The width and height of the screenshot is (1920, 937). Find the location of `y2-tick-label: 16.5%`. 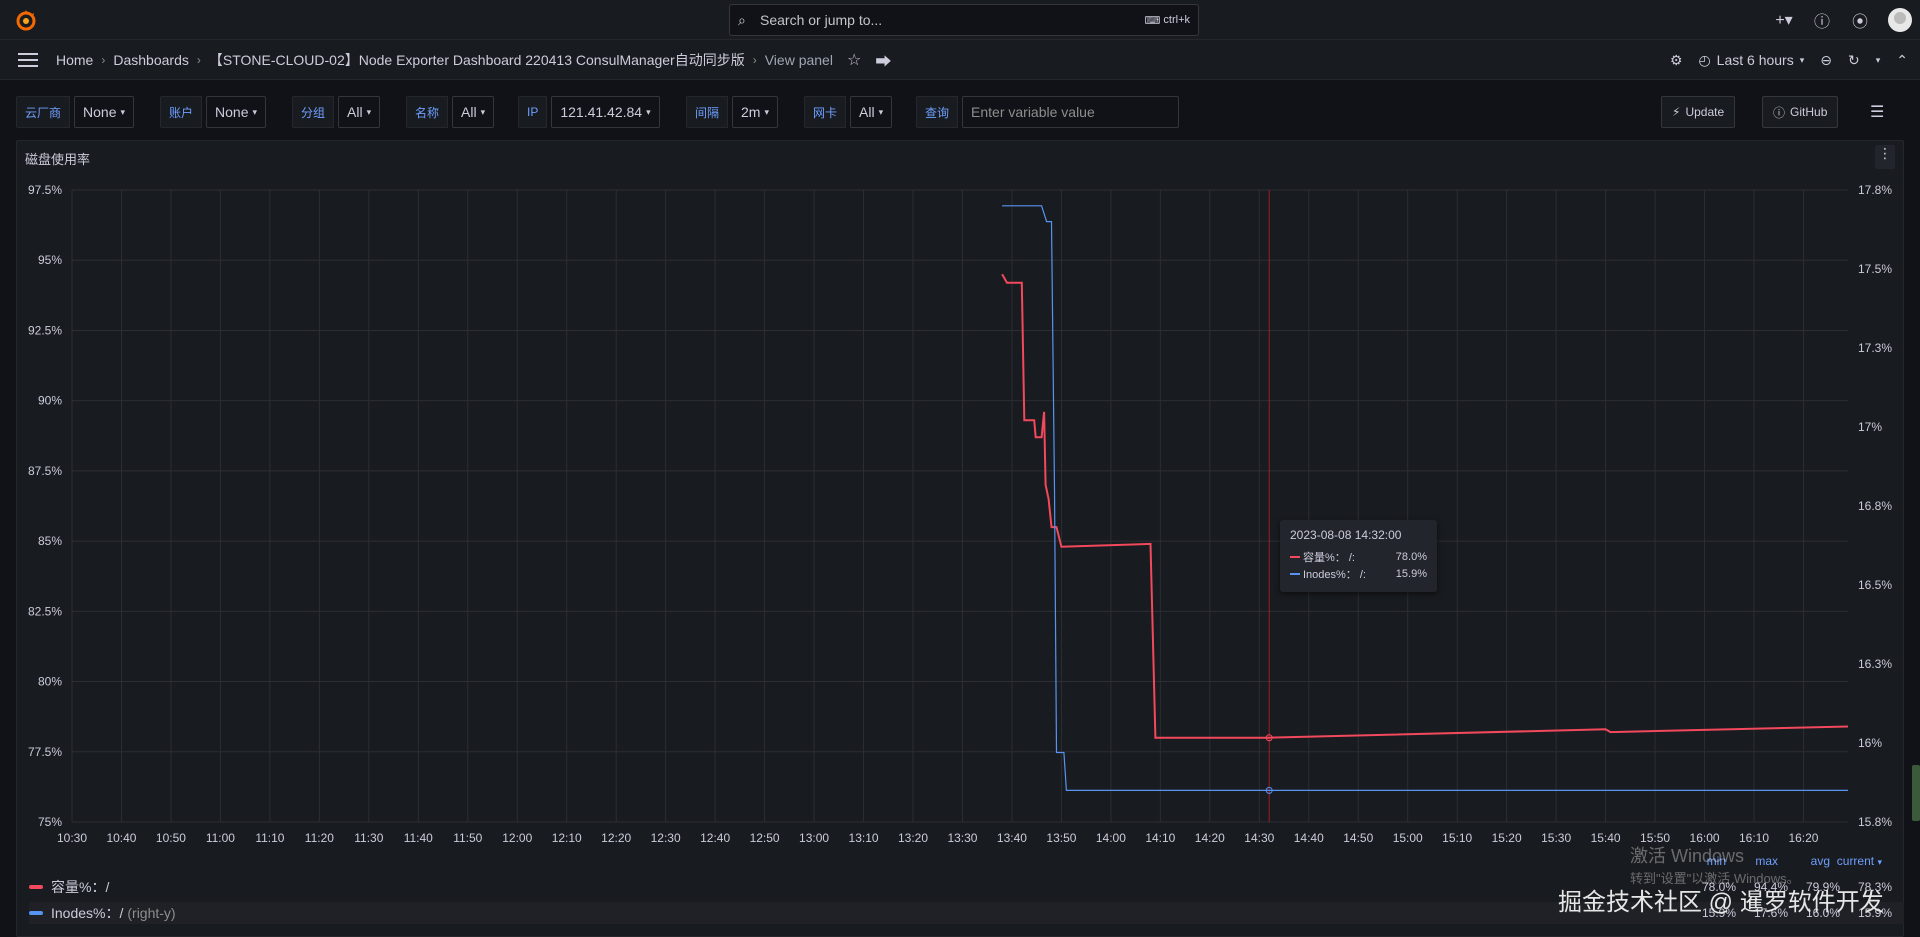

y2-tick-label: 16.5% is located at coordinates (1875, 585).